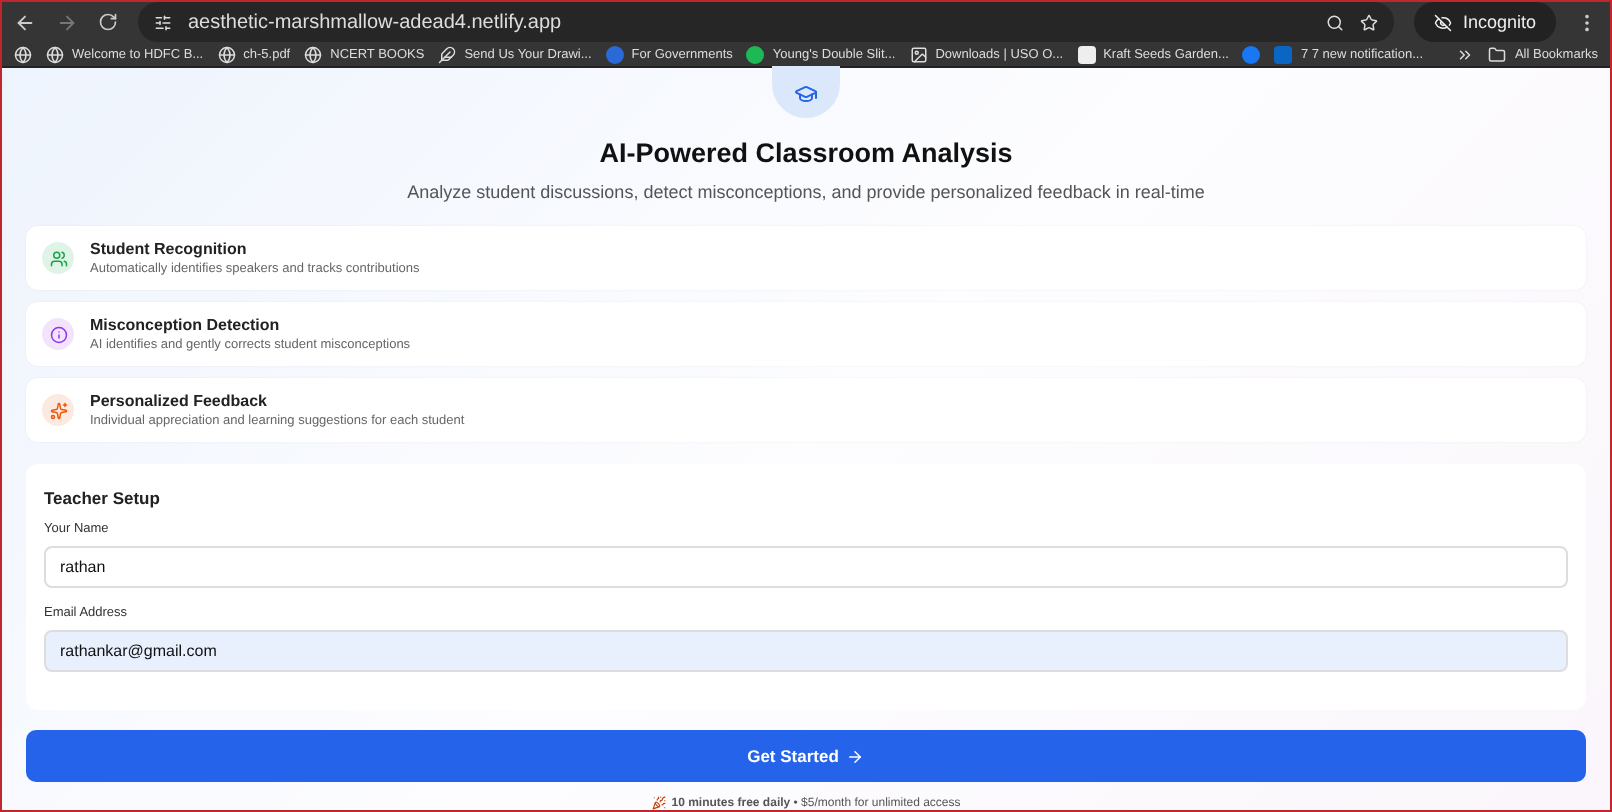 The width and height of the screenshot is (1612, 812). I want to click on back-icon, so click(25, 22).